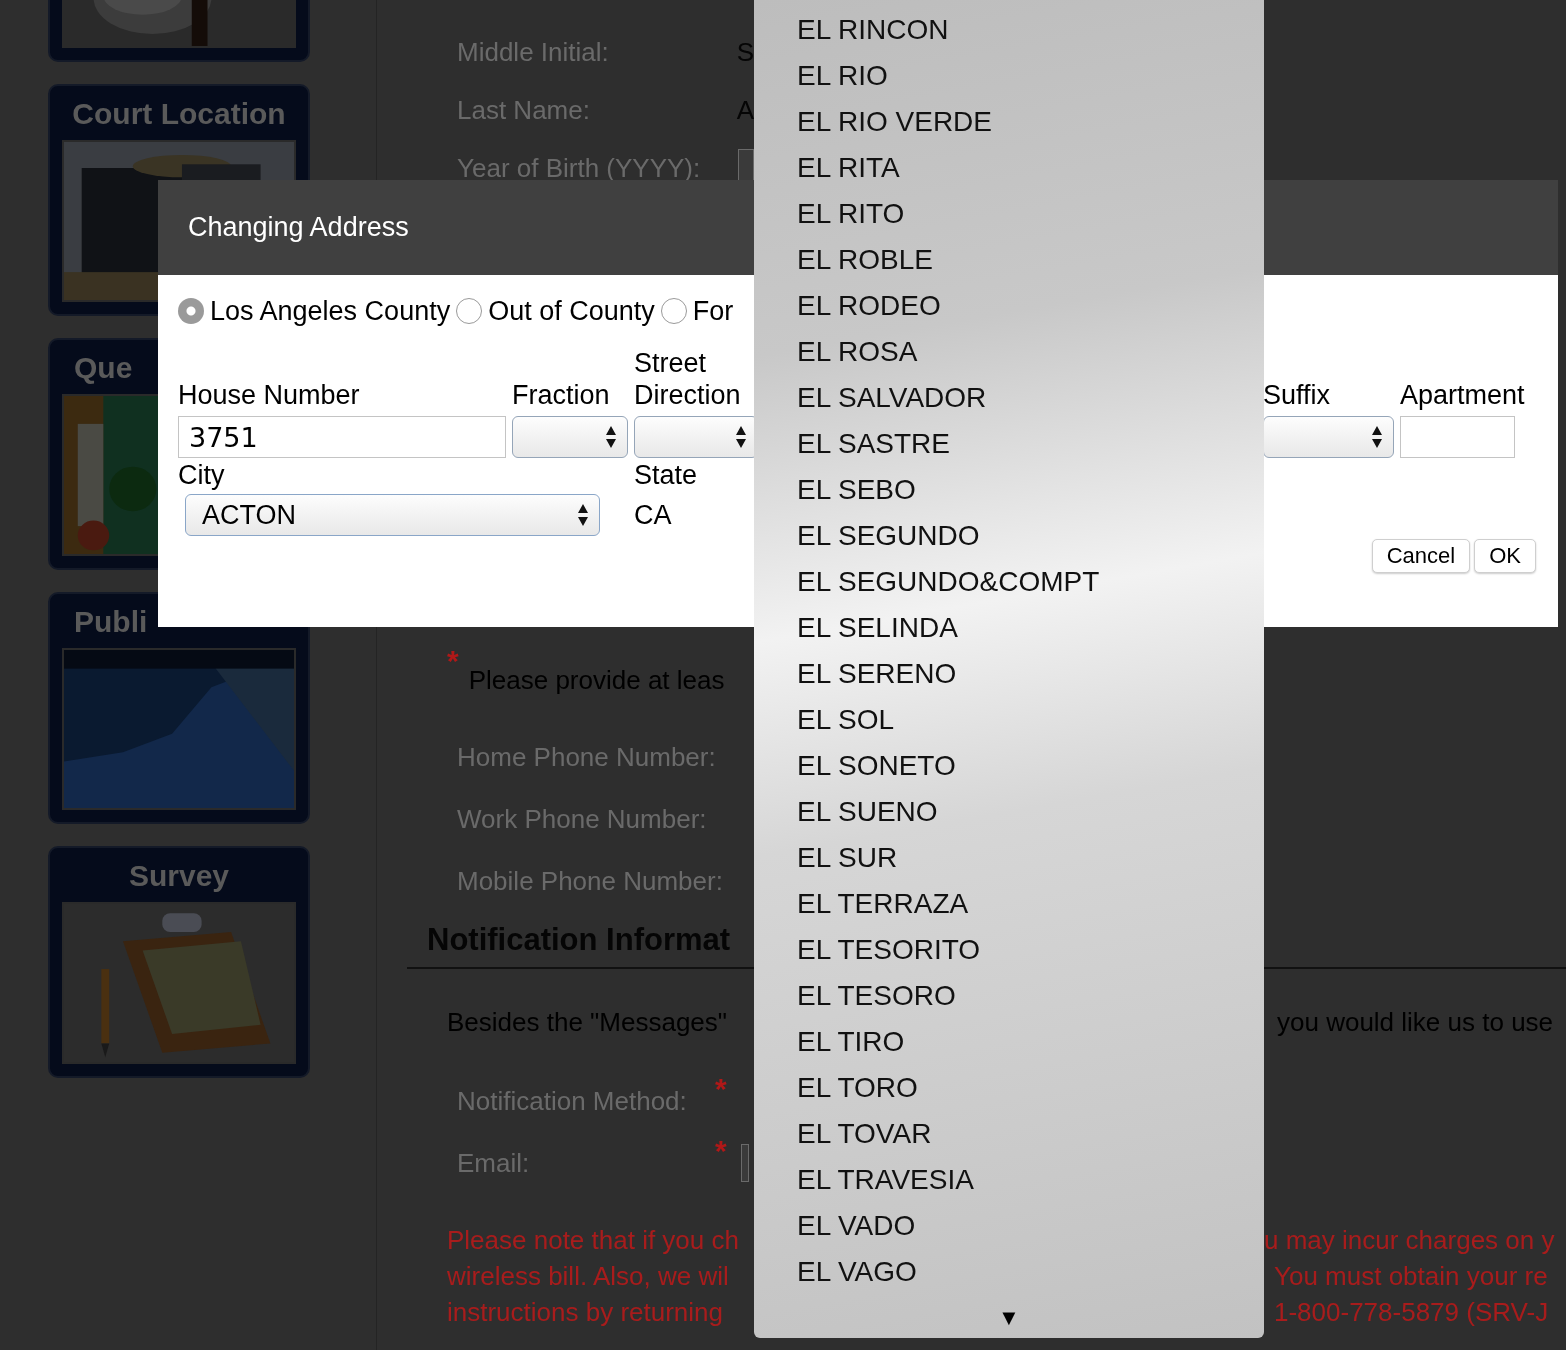 The height and width of the screenshot is (1350, 1566). I want to click on field-label: State, so click(666, 475).